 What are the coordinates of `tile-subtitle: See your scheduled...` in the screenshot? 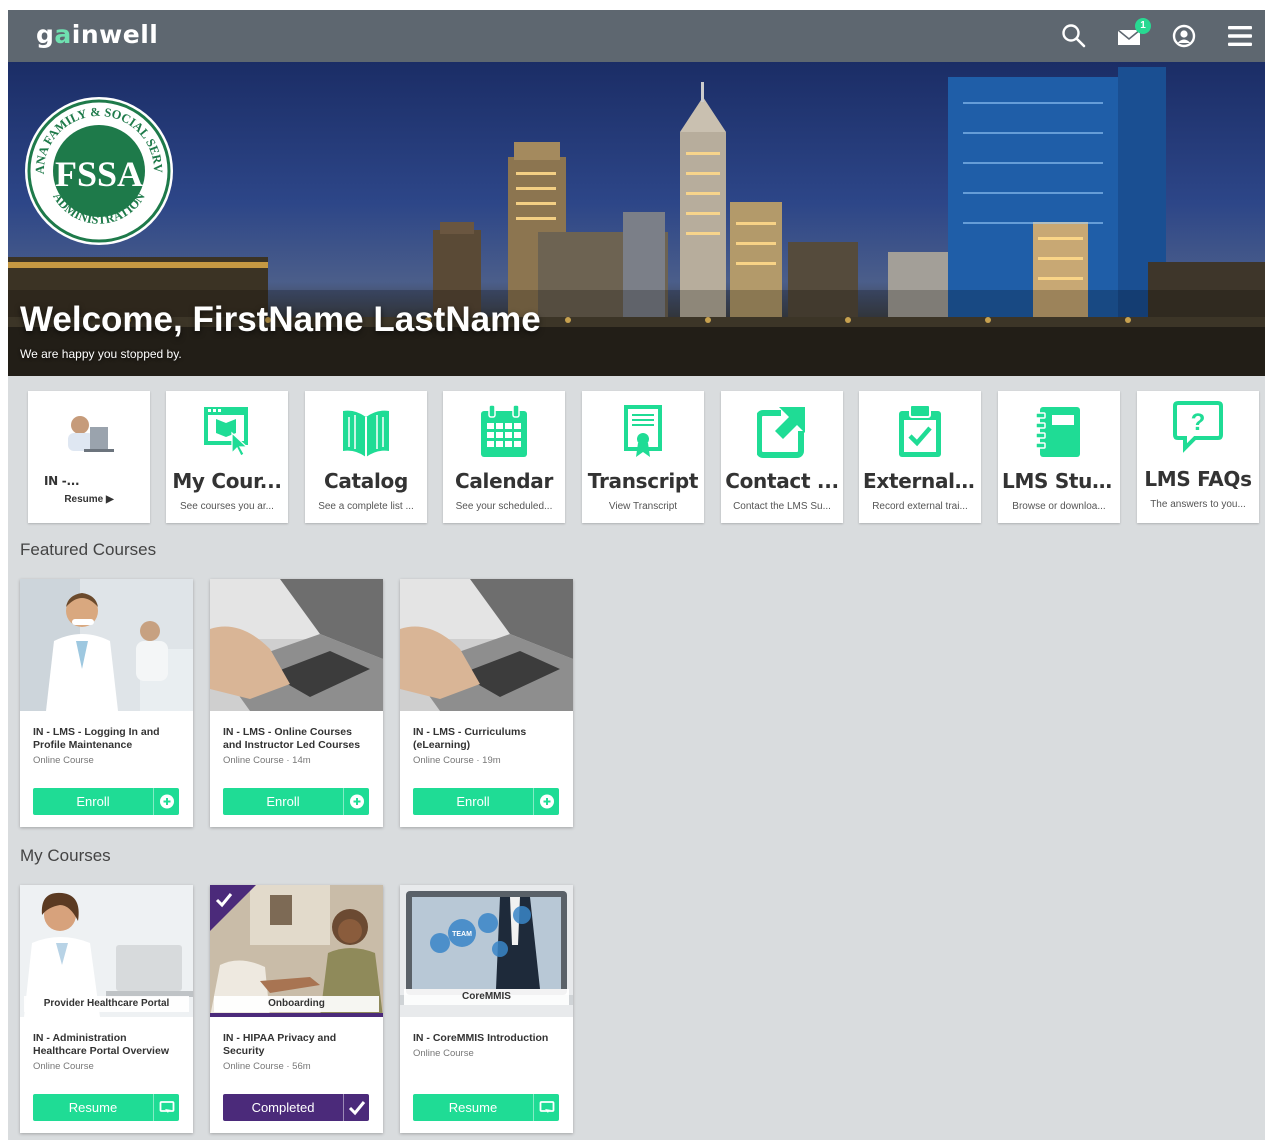 It's located at (504, 506).